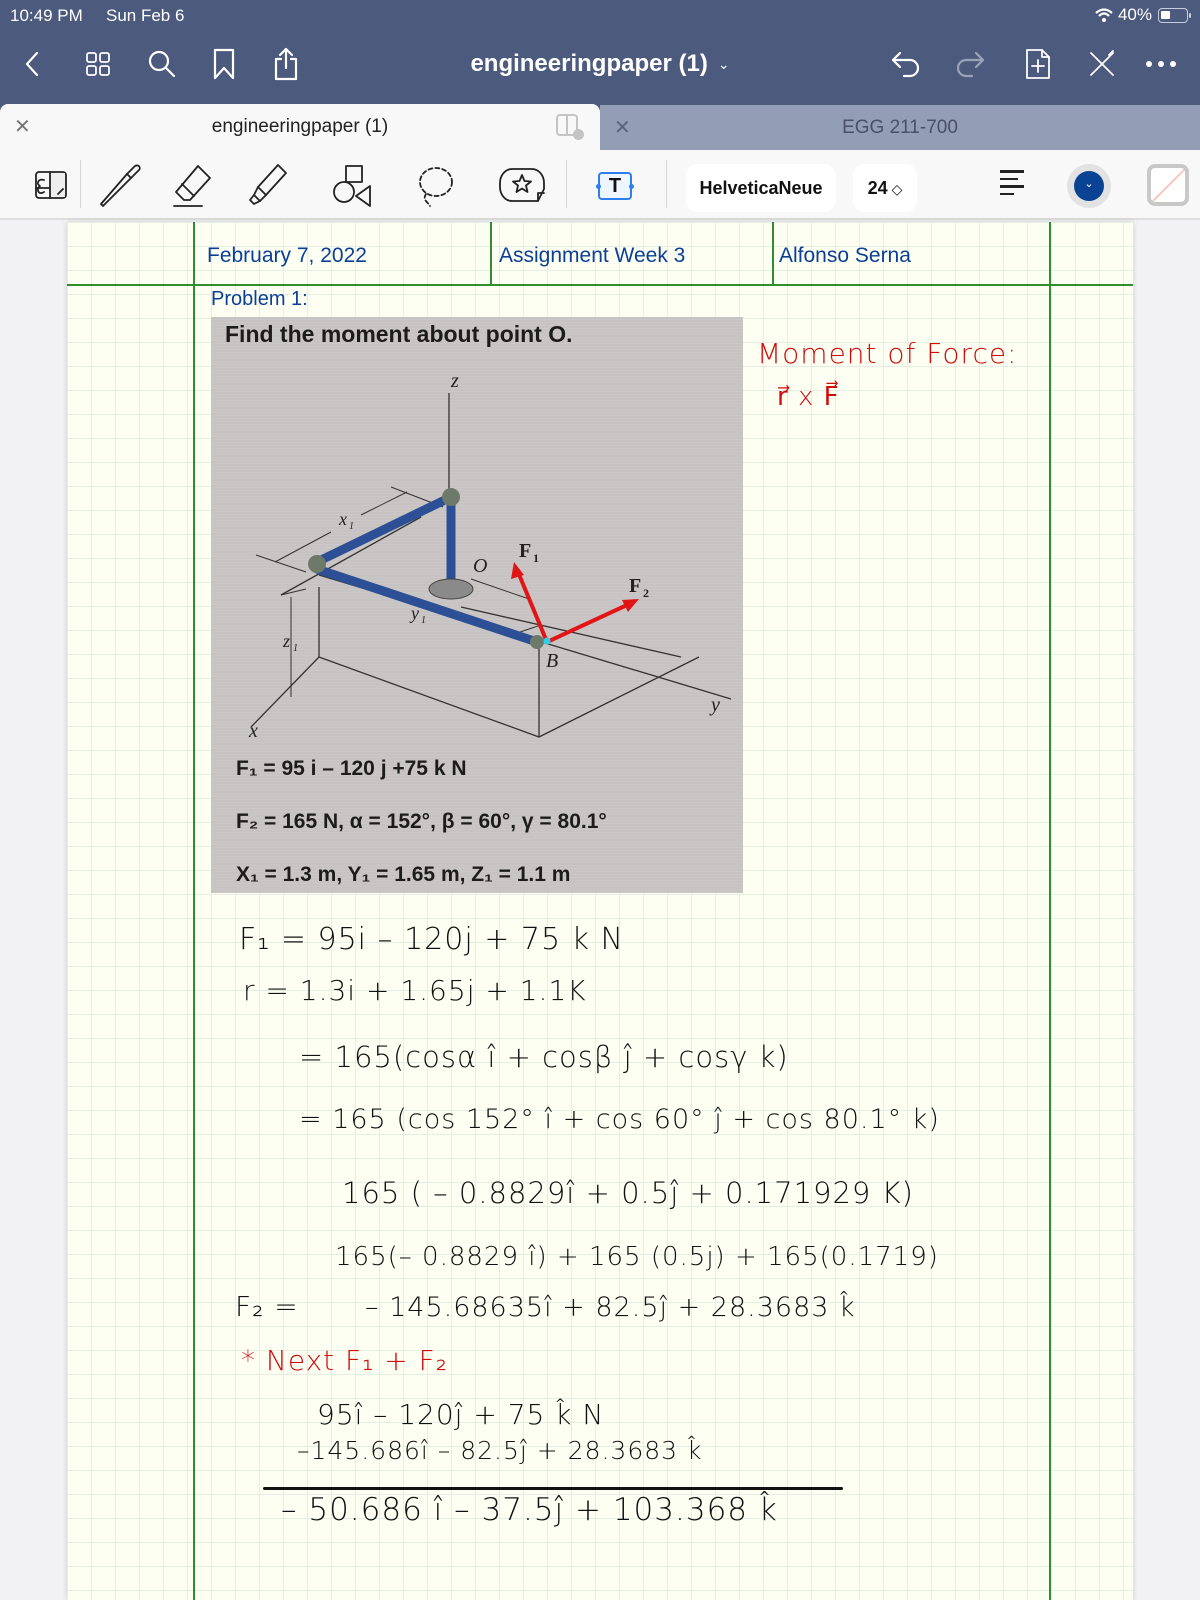  What do you see at coordinates (268, 185) in the screenshot?
I see `highlighter-icon` at bounding box center [268, 185].